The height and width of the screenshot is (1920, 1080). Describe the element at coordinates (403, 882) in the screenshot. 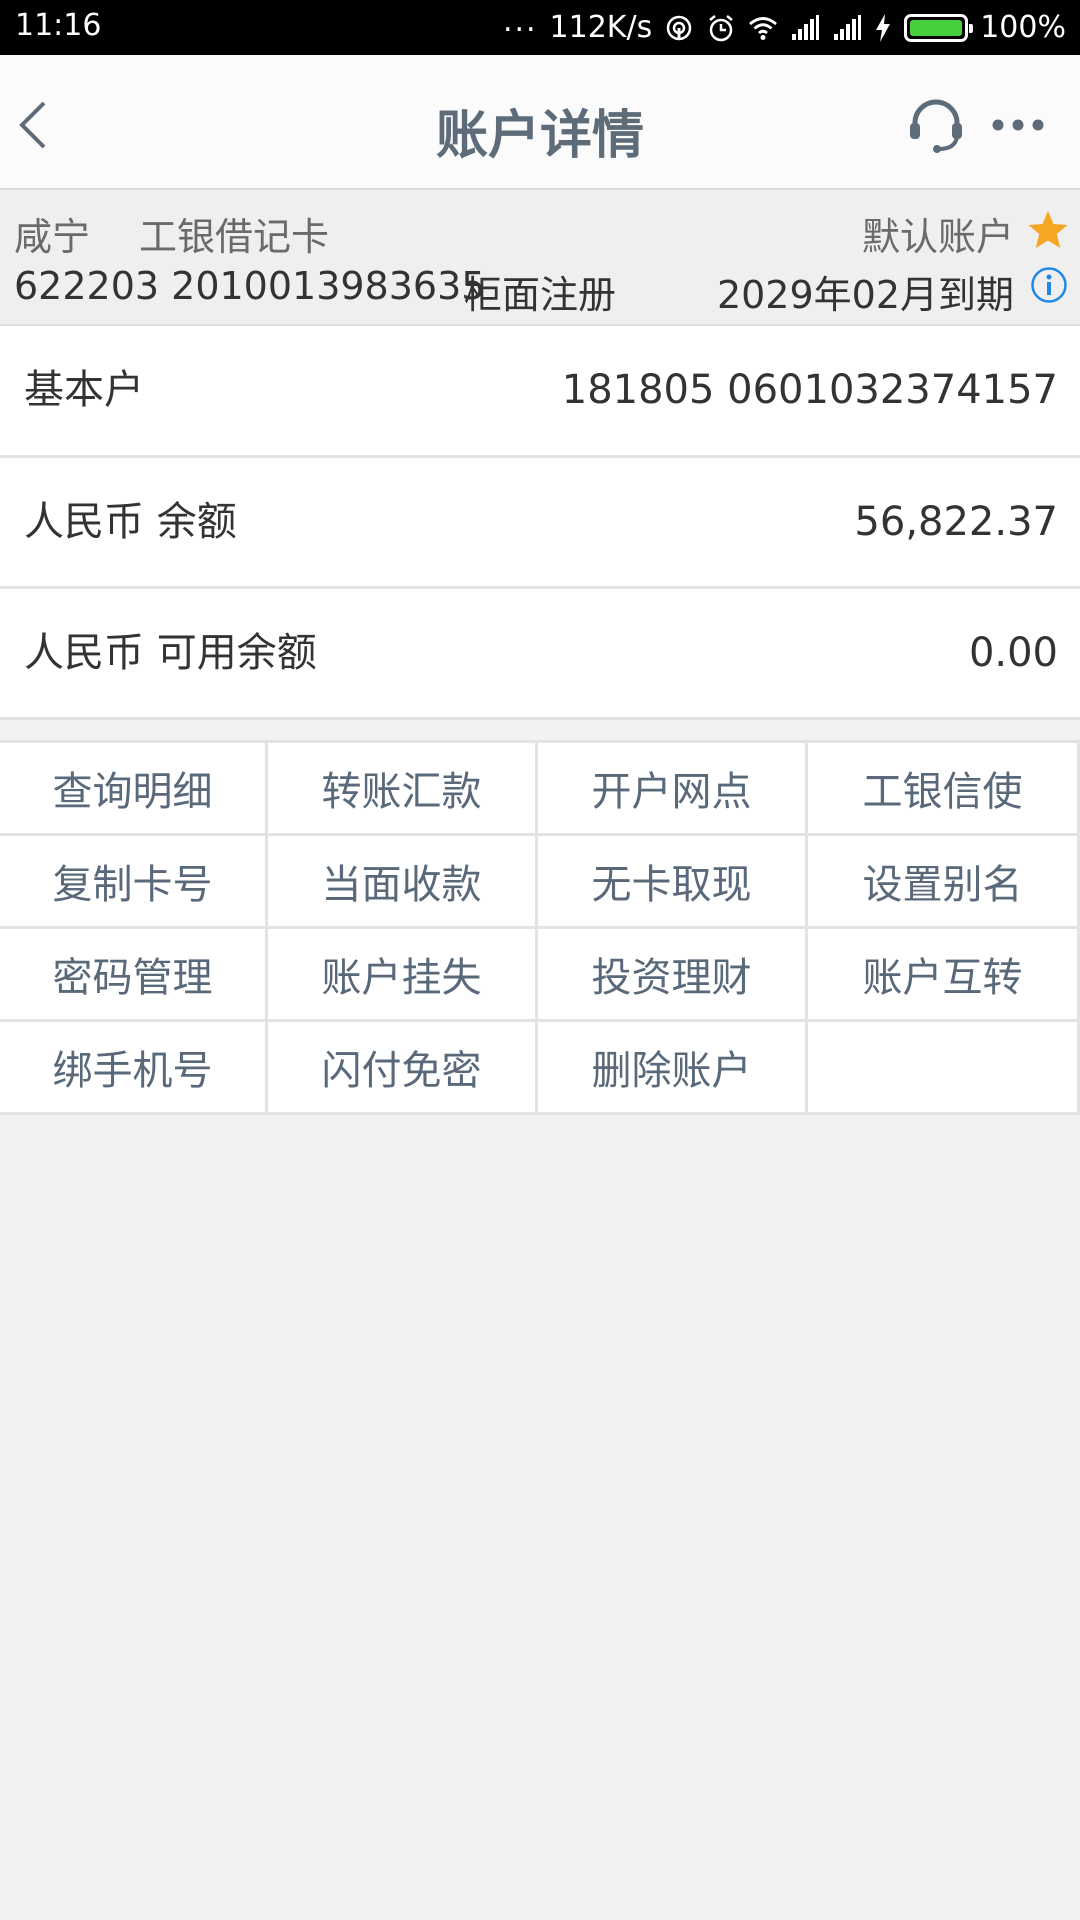

I see `action-receive-payment: 当面收款` at that location.